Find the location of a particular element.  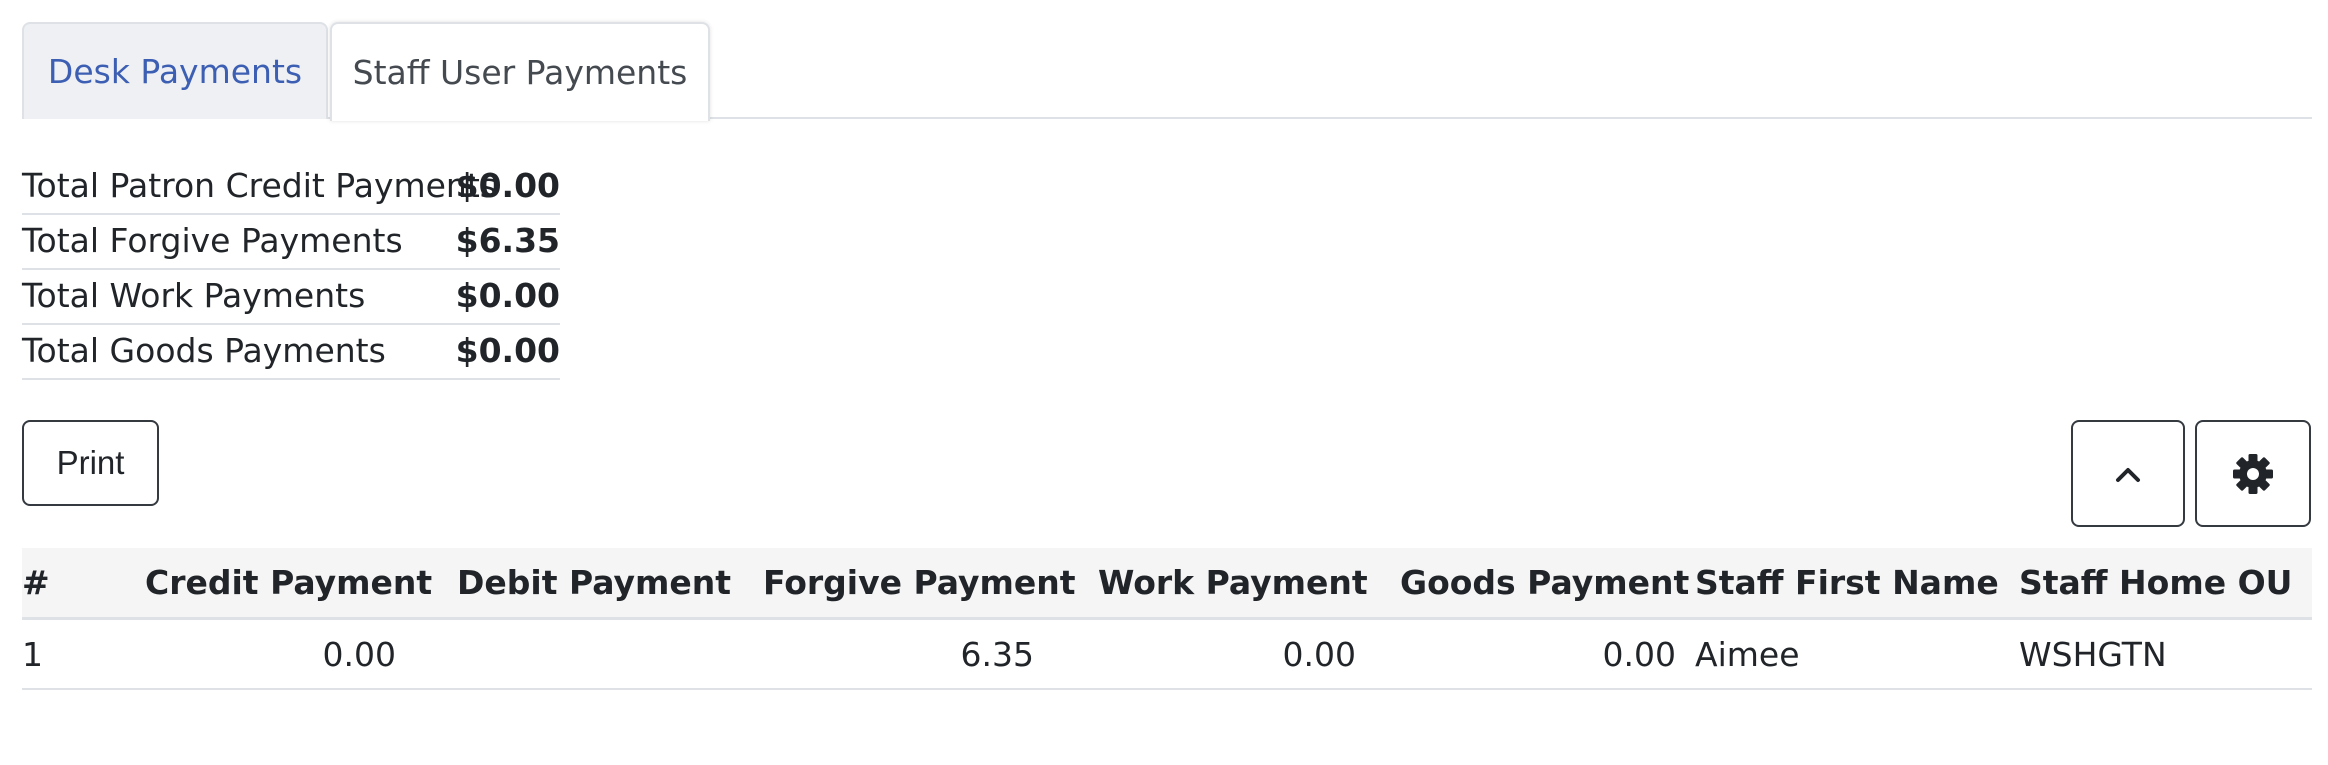

column-header-staff-first-name: Staff First Name is located at coordinates (1847, 582).